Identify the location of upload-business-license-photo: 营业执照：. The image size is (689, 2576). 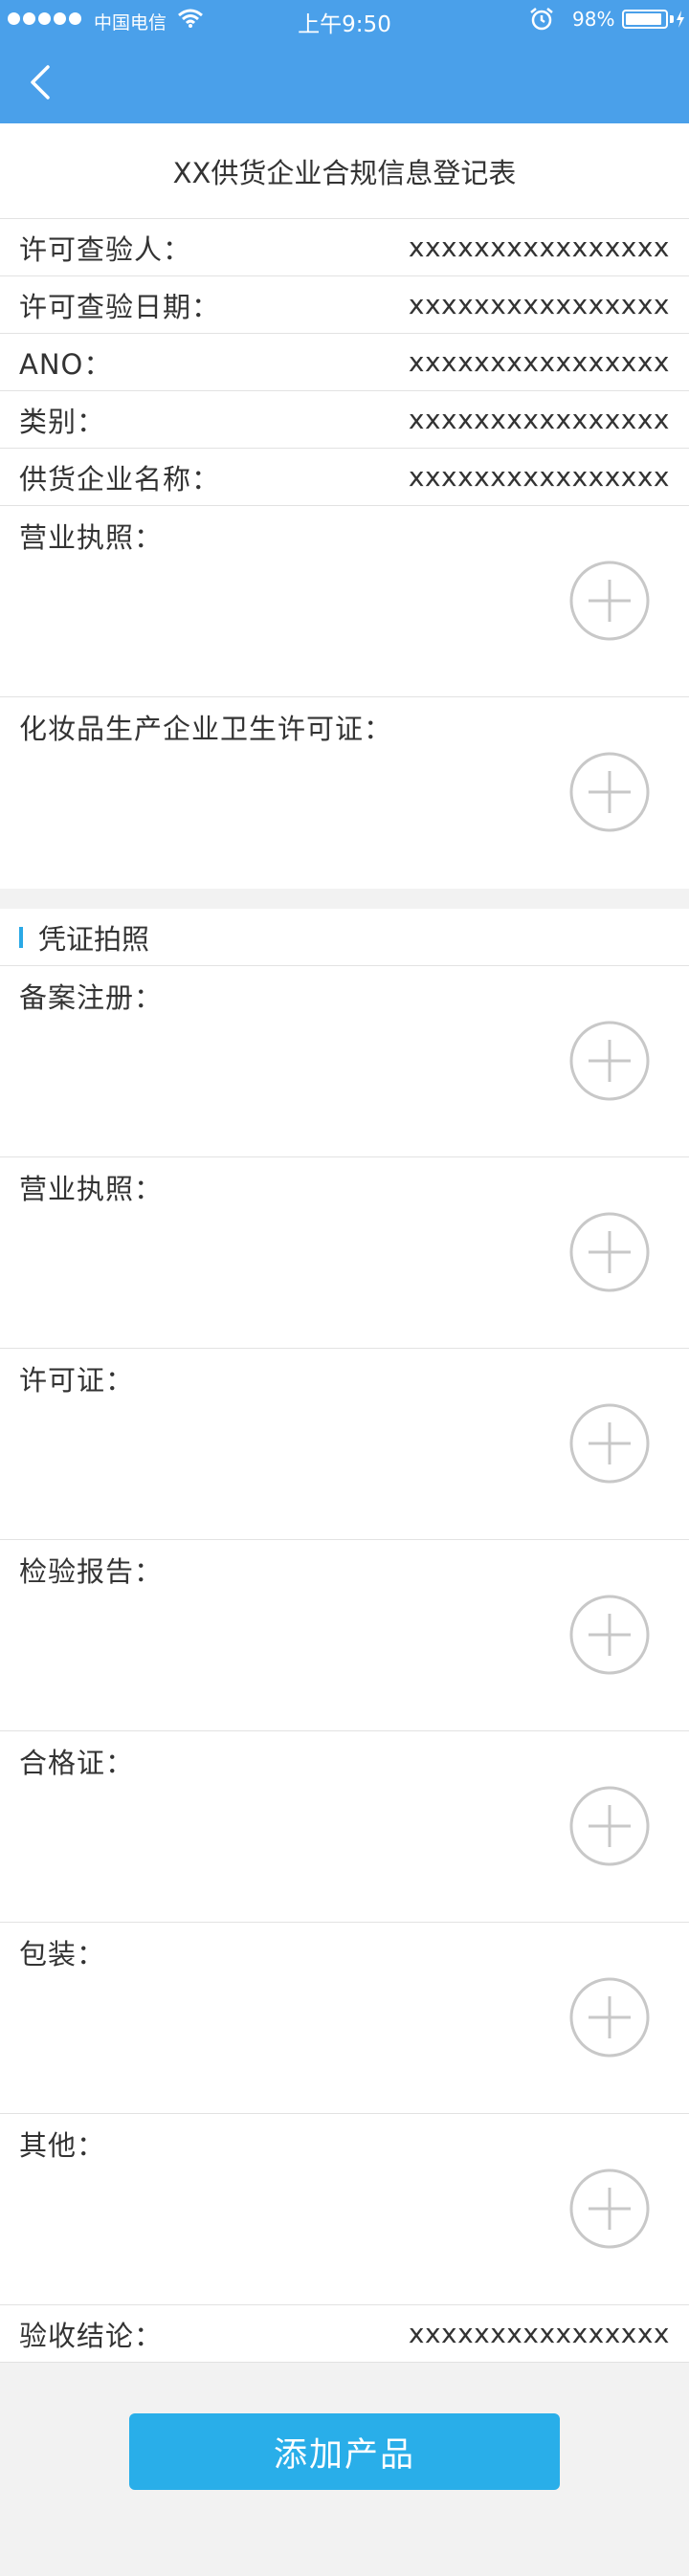
(344, 1253).